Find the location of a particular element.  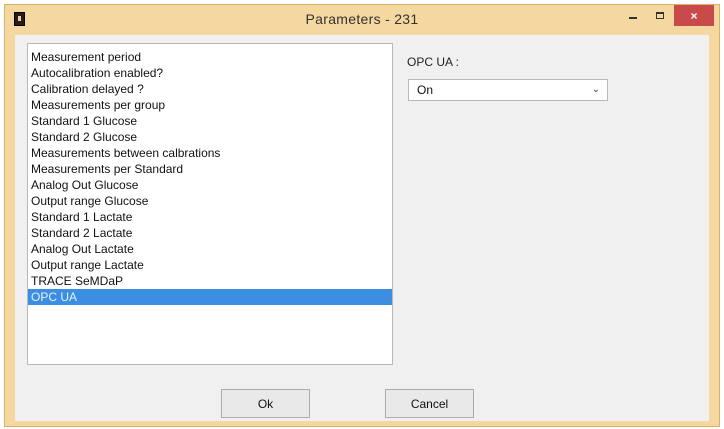

maximize-button is located at coordinates (660, 15).